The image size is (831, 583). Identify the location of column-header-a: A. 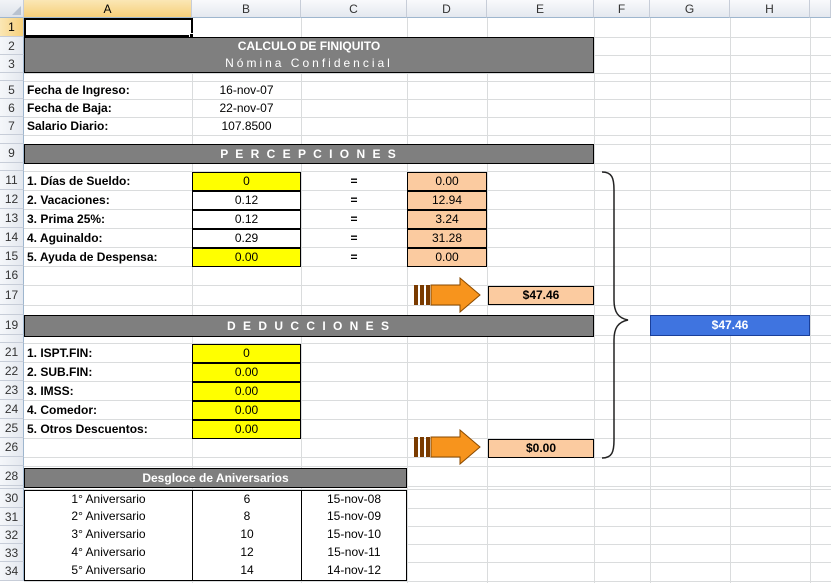
(108, 9).